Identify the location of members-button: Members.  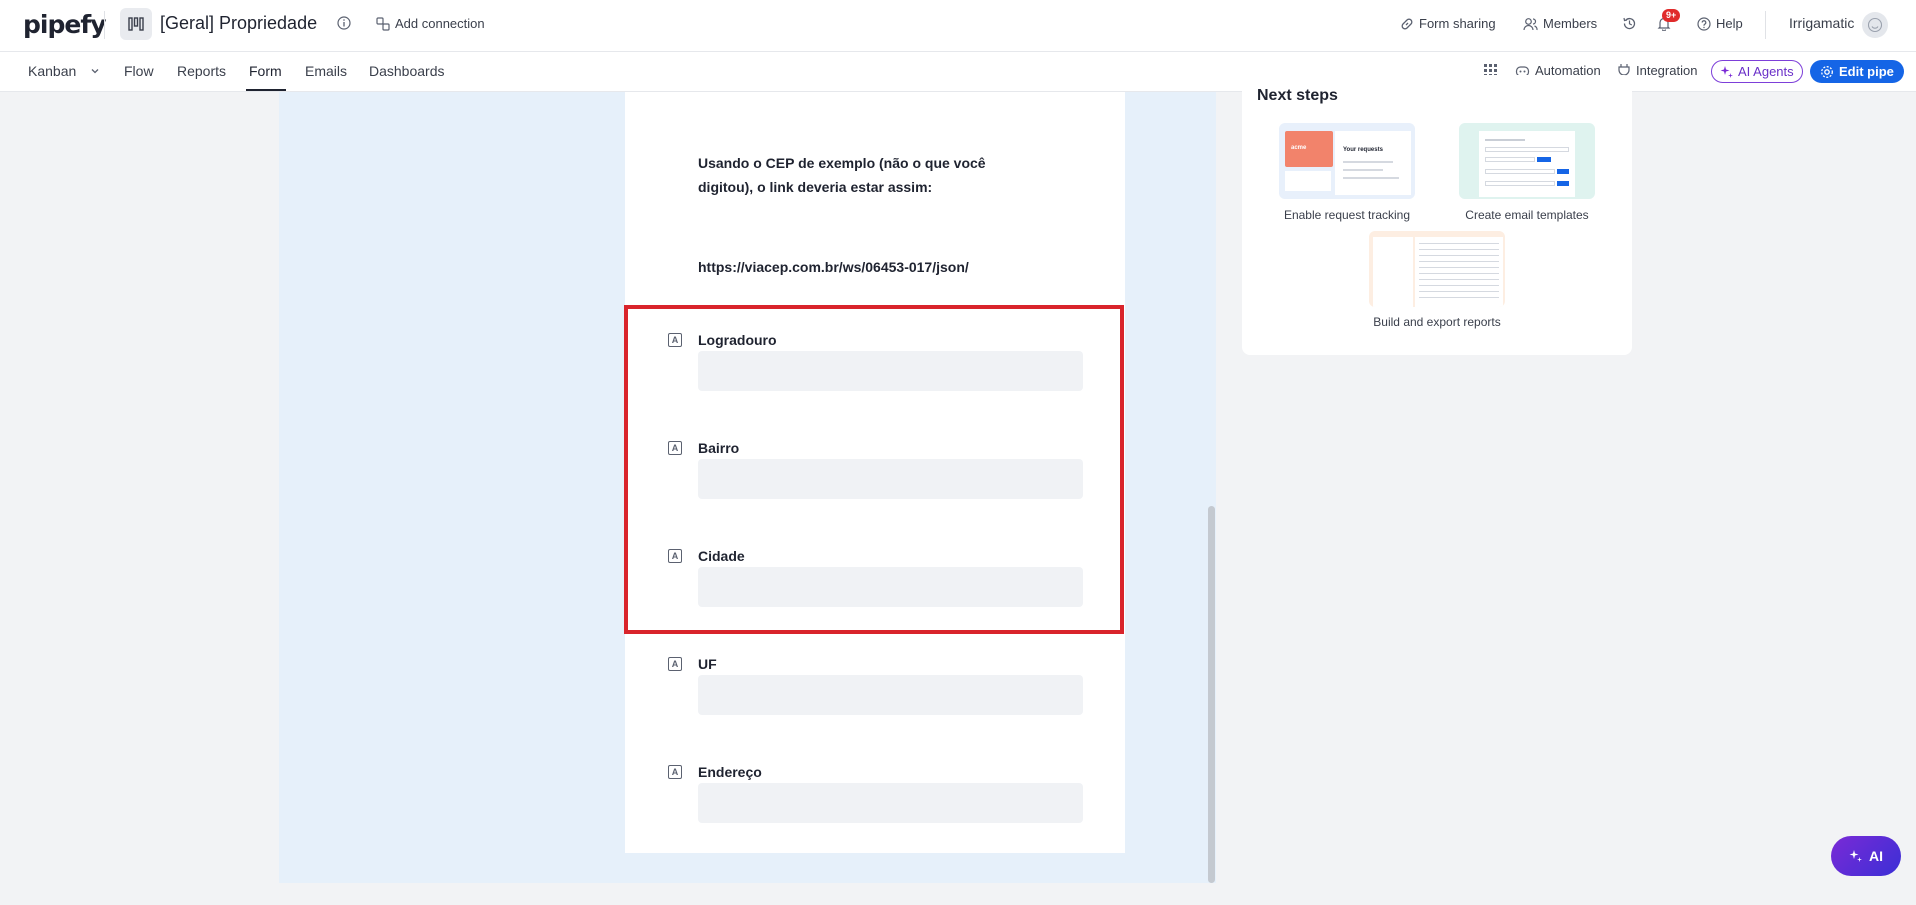
(1560, 23).